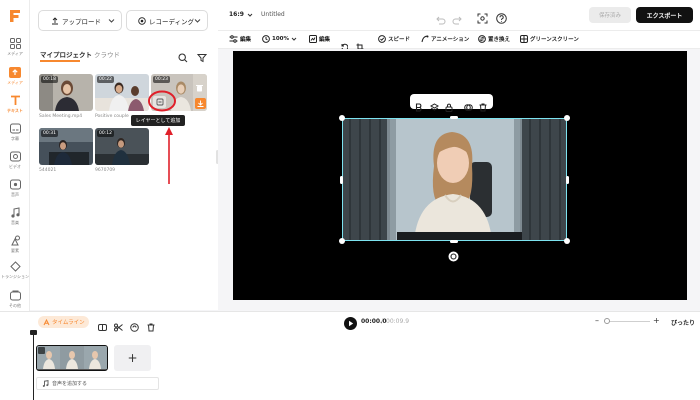 This screenshot has height=400, width=700. I want to click on playhead, so click(33, 366).